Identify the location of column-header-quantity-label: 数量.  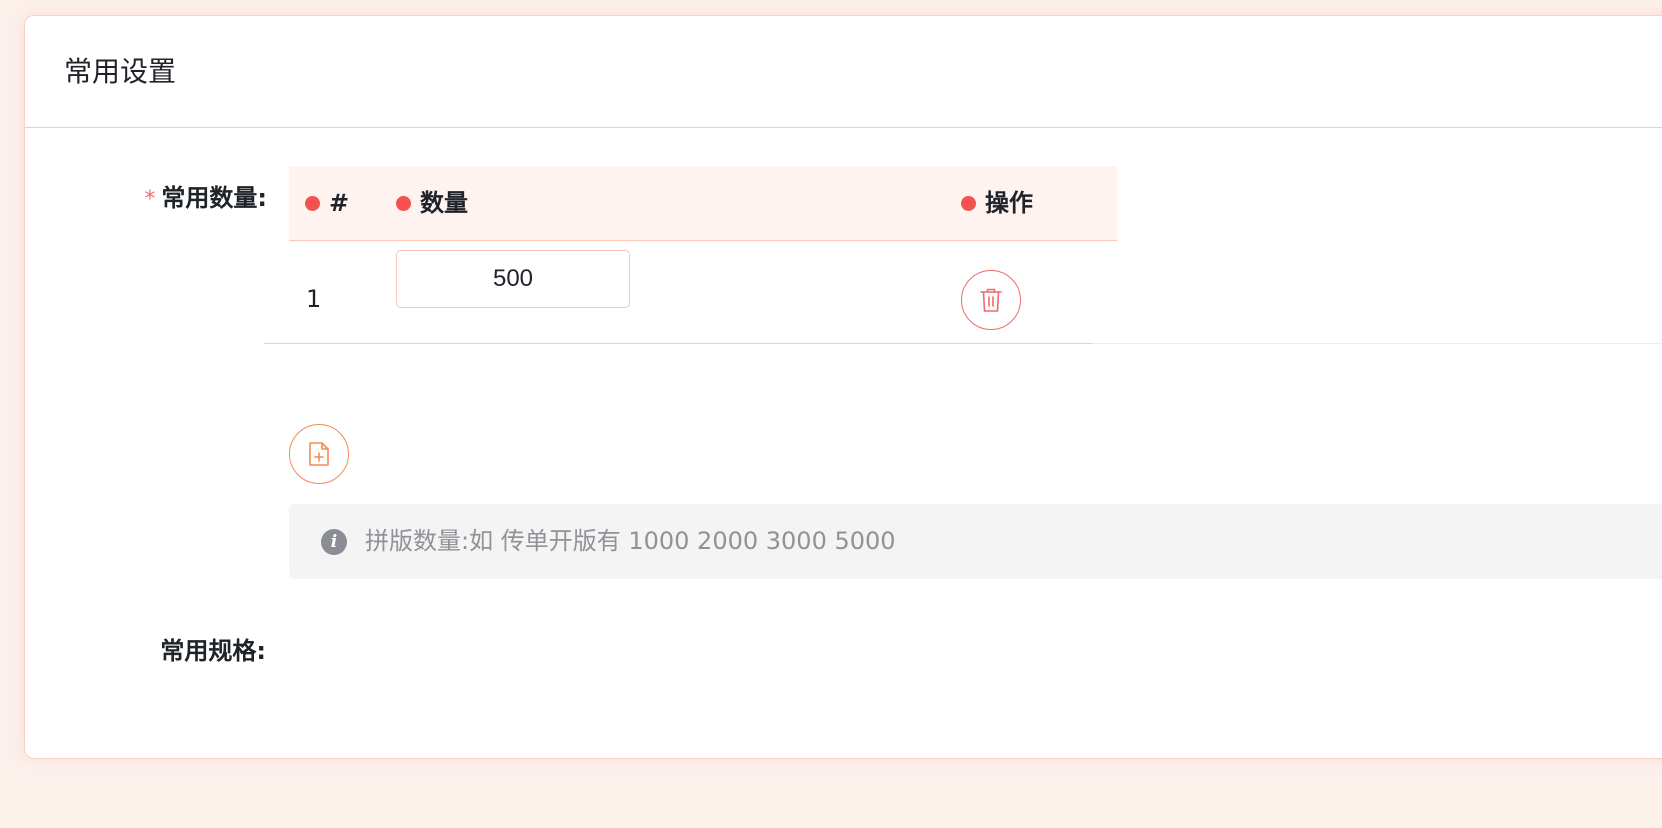
(444, 203).